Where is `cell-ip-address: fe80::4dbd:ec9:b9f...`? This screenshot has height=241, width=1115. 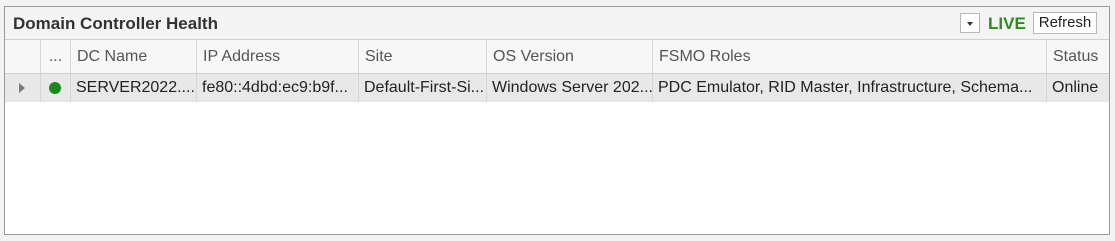
cell-ip-address: fe80::4dbd:ec9:b9f... is located at coordinates (278, 88).